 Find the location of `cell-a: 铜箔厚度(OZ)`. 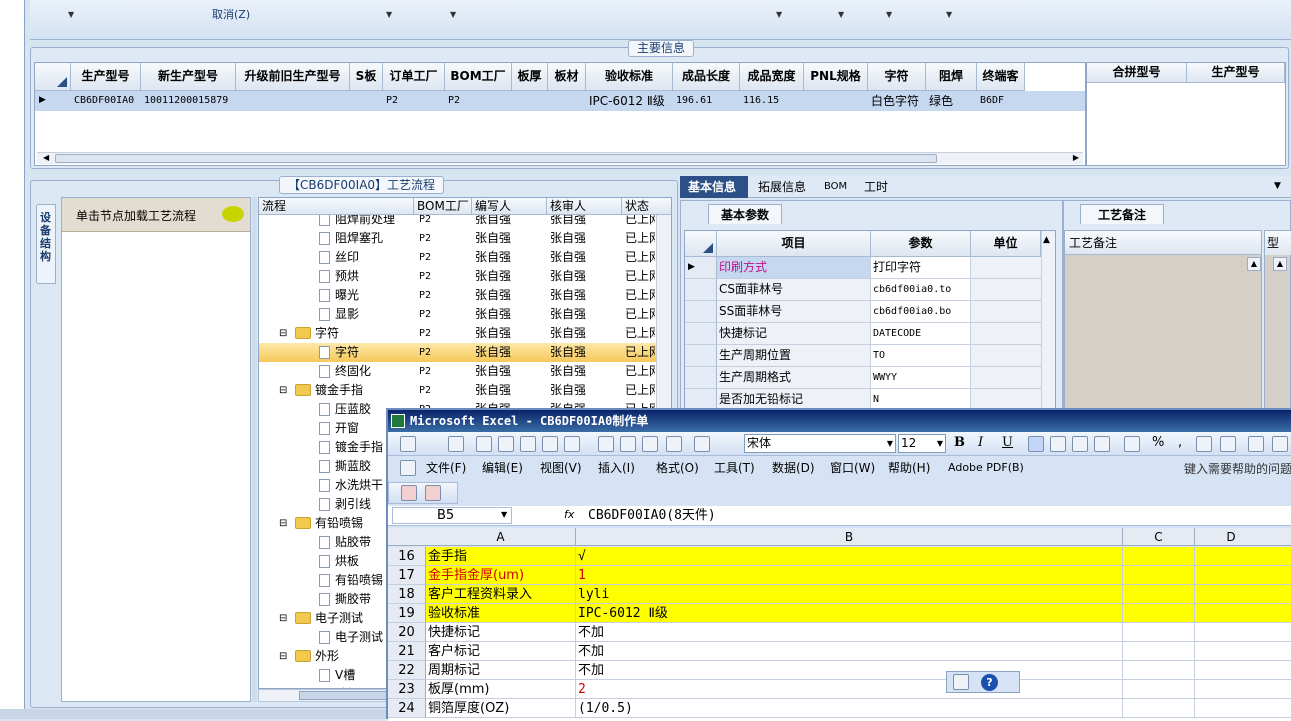

cell-a: 铜箔厚度(OZ) is located at coordinates (501, 708).